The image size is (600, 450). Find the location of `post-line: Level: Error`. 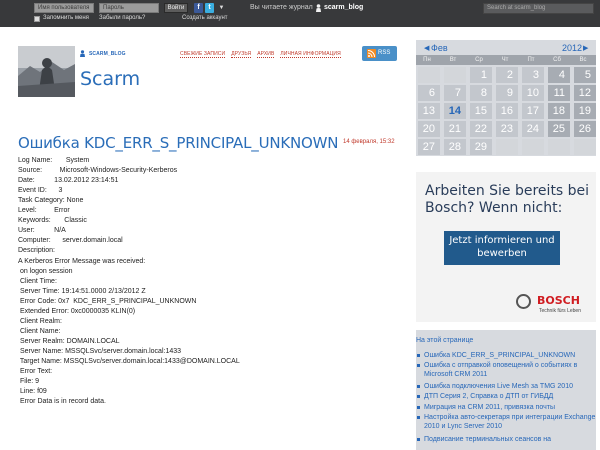

post-line: Level: Error is located at coordinates (44, 211).